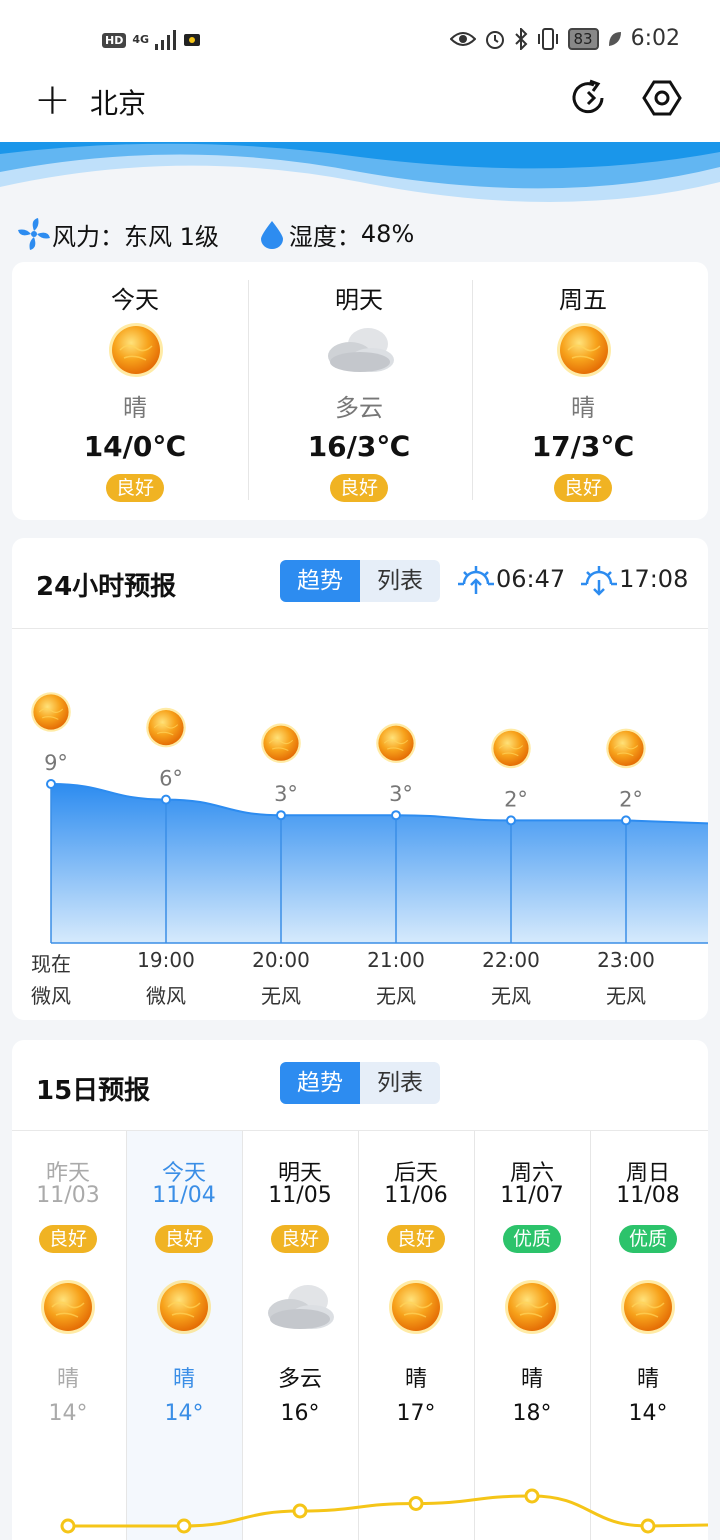 The width and height of the screenshot is (720, 1540). Describe the element at coordinates (520, 38) in the screenshot. I see `bluetooth-icon` at that location.